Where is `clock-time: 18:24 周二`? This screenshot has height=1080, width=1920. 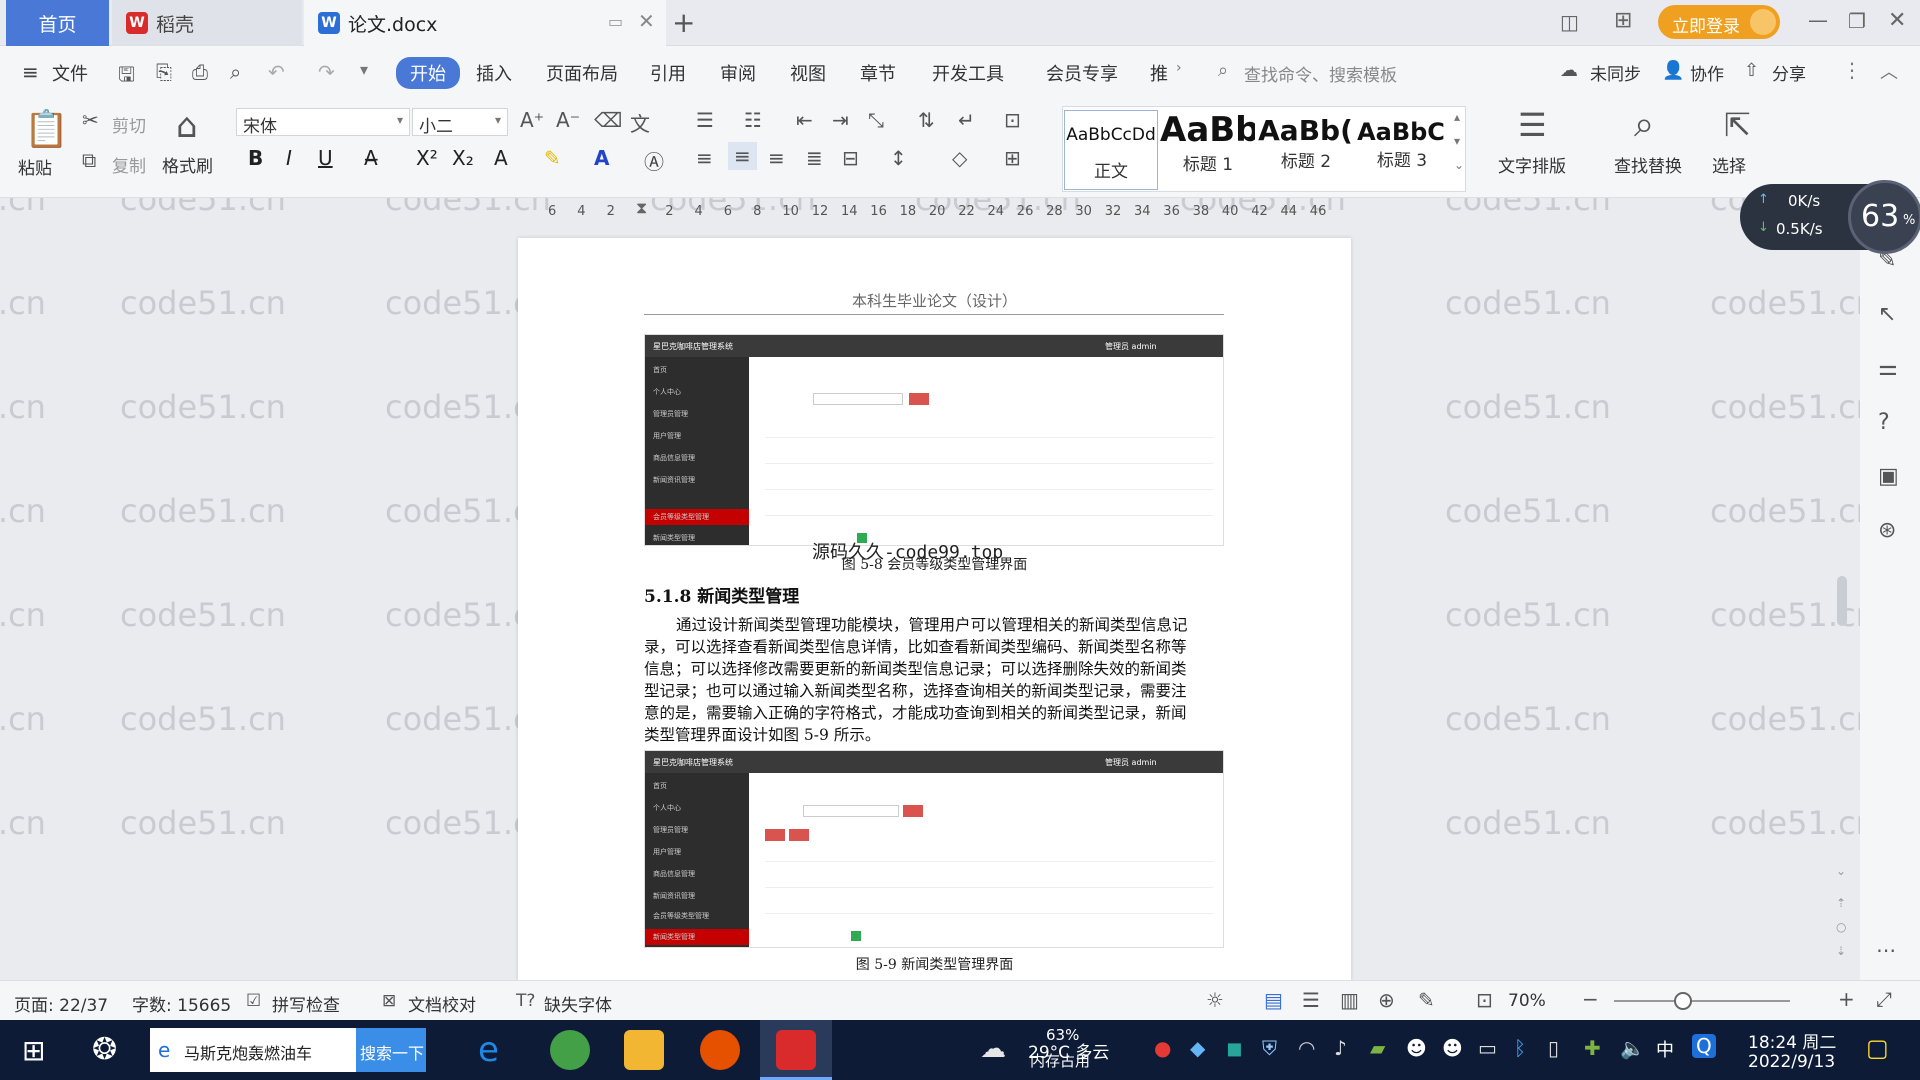
clock-time: 18:24 周二 is located at coordinates (1792, 1040).